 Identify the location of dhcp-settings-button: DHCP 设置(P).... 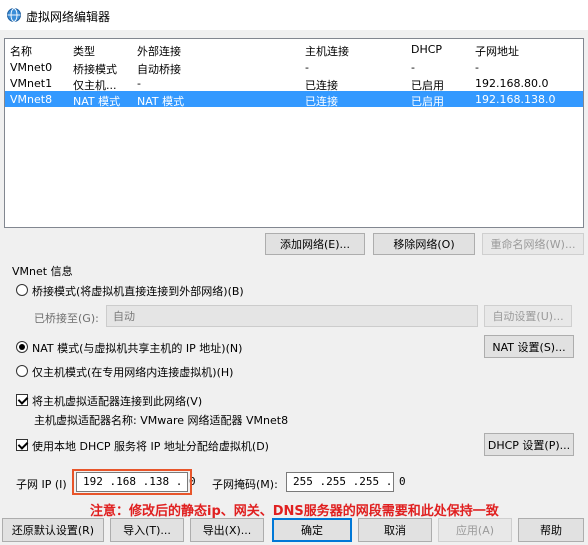
(529, 444).